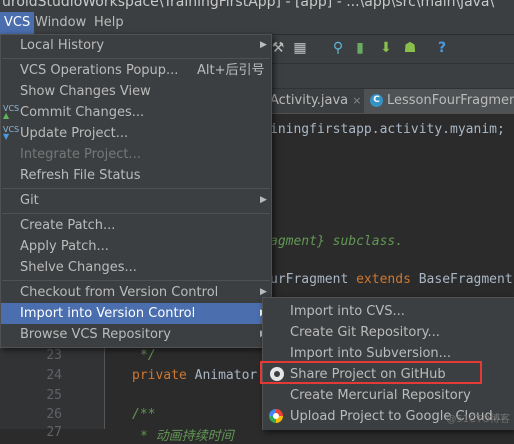  I want to click on extends-keyword: extends, so click(383, 279).